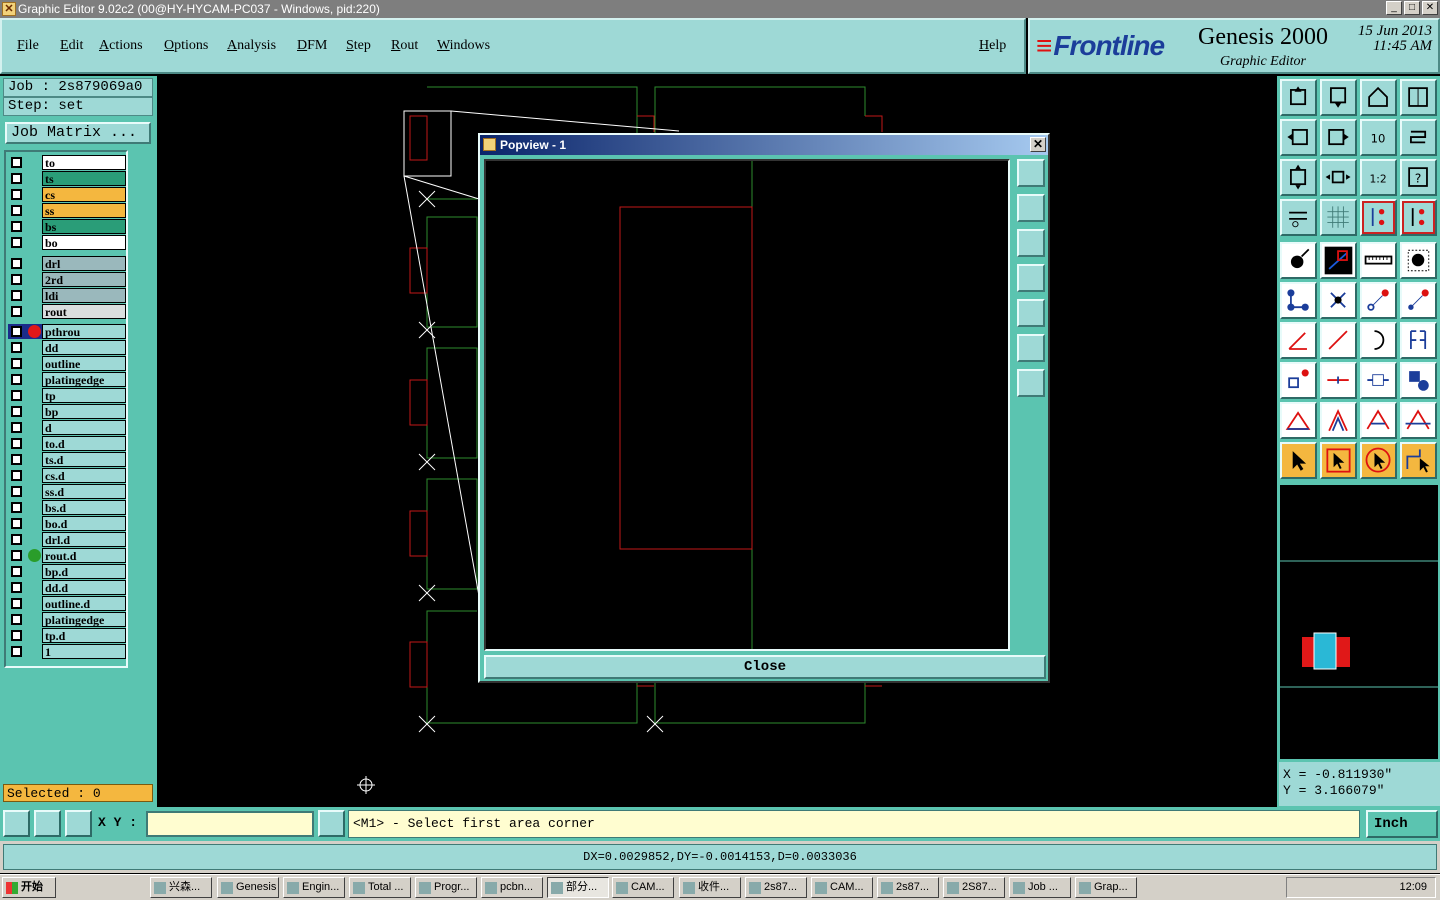 This screenshot has height=900, width=1440. I want to click on layer-row: dd, so click(67, 347).